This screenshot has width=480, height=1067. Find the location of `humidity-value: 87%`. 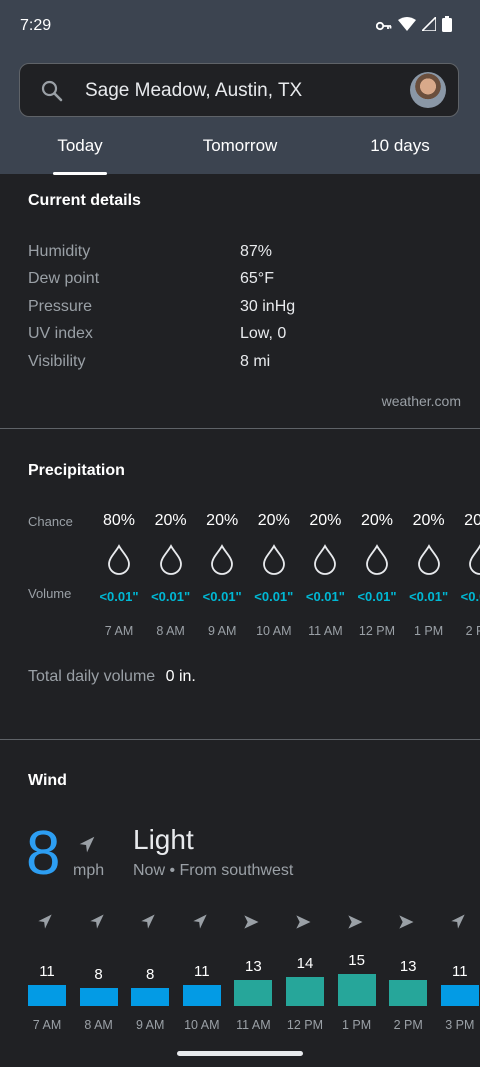

humidity-value: 87% is located at coordinates (256, 251).